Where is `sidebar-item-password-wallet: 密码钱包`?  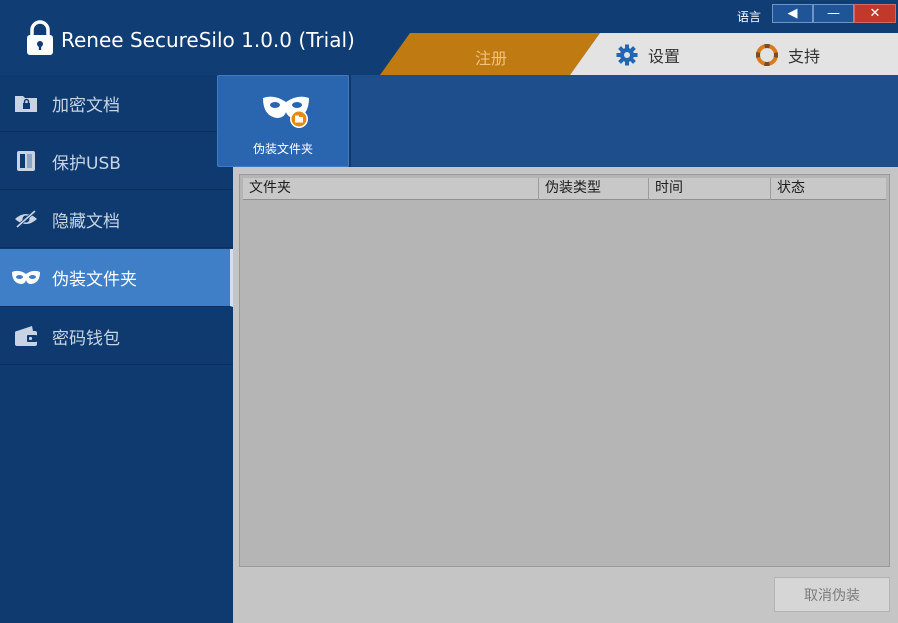 sidebar-item-password-wallet: 密码钱包 is located at coordinates (116, 336).